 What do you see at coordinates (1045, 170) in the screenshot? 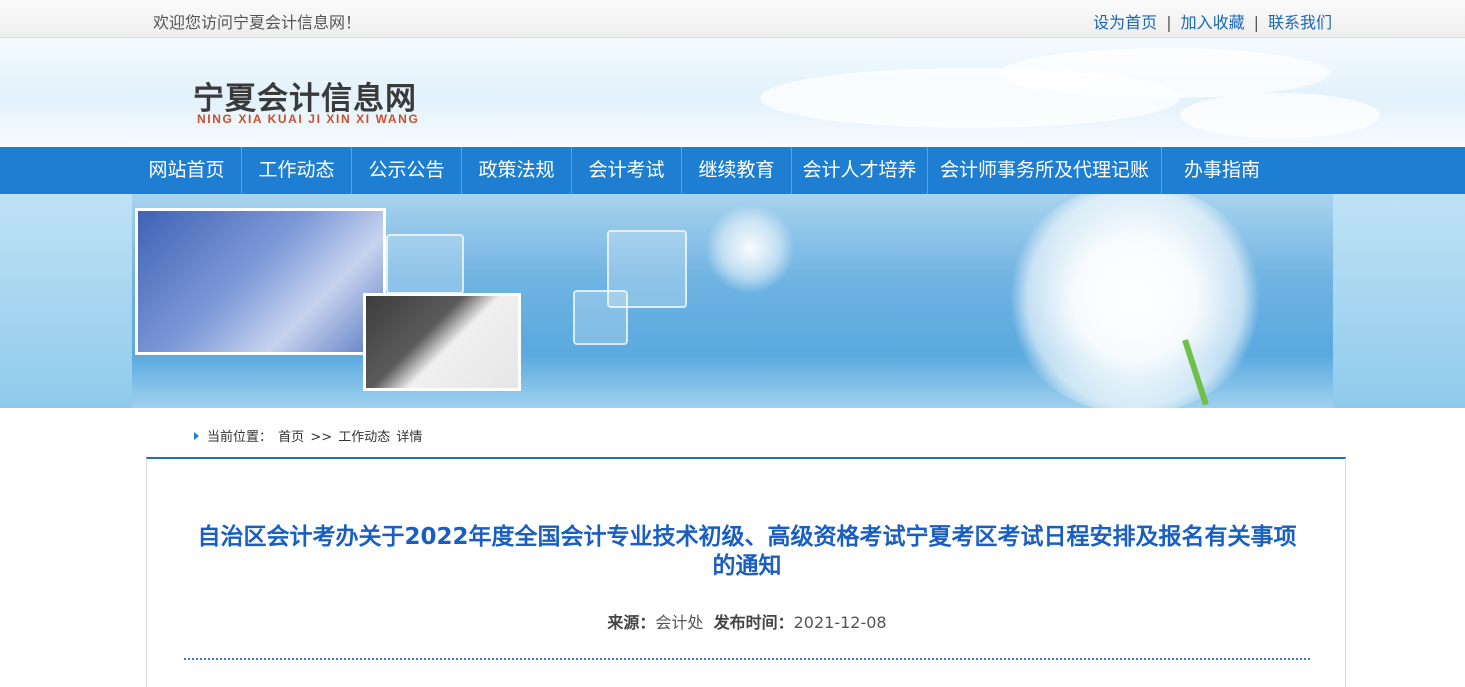
I see `nav-item-accounting-firms: 会计师事务所及代理记账` at bounding box center [1045, 170].